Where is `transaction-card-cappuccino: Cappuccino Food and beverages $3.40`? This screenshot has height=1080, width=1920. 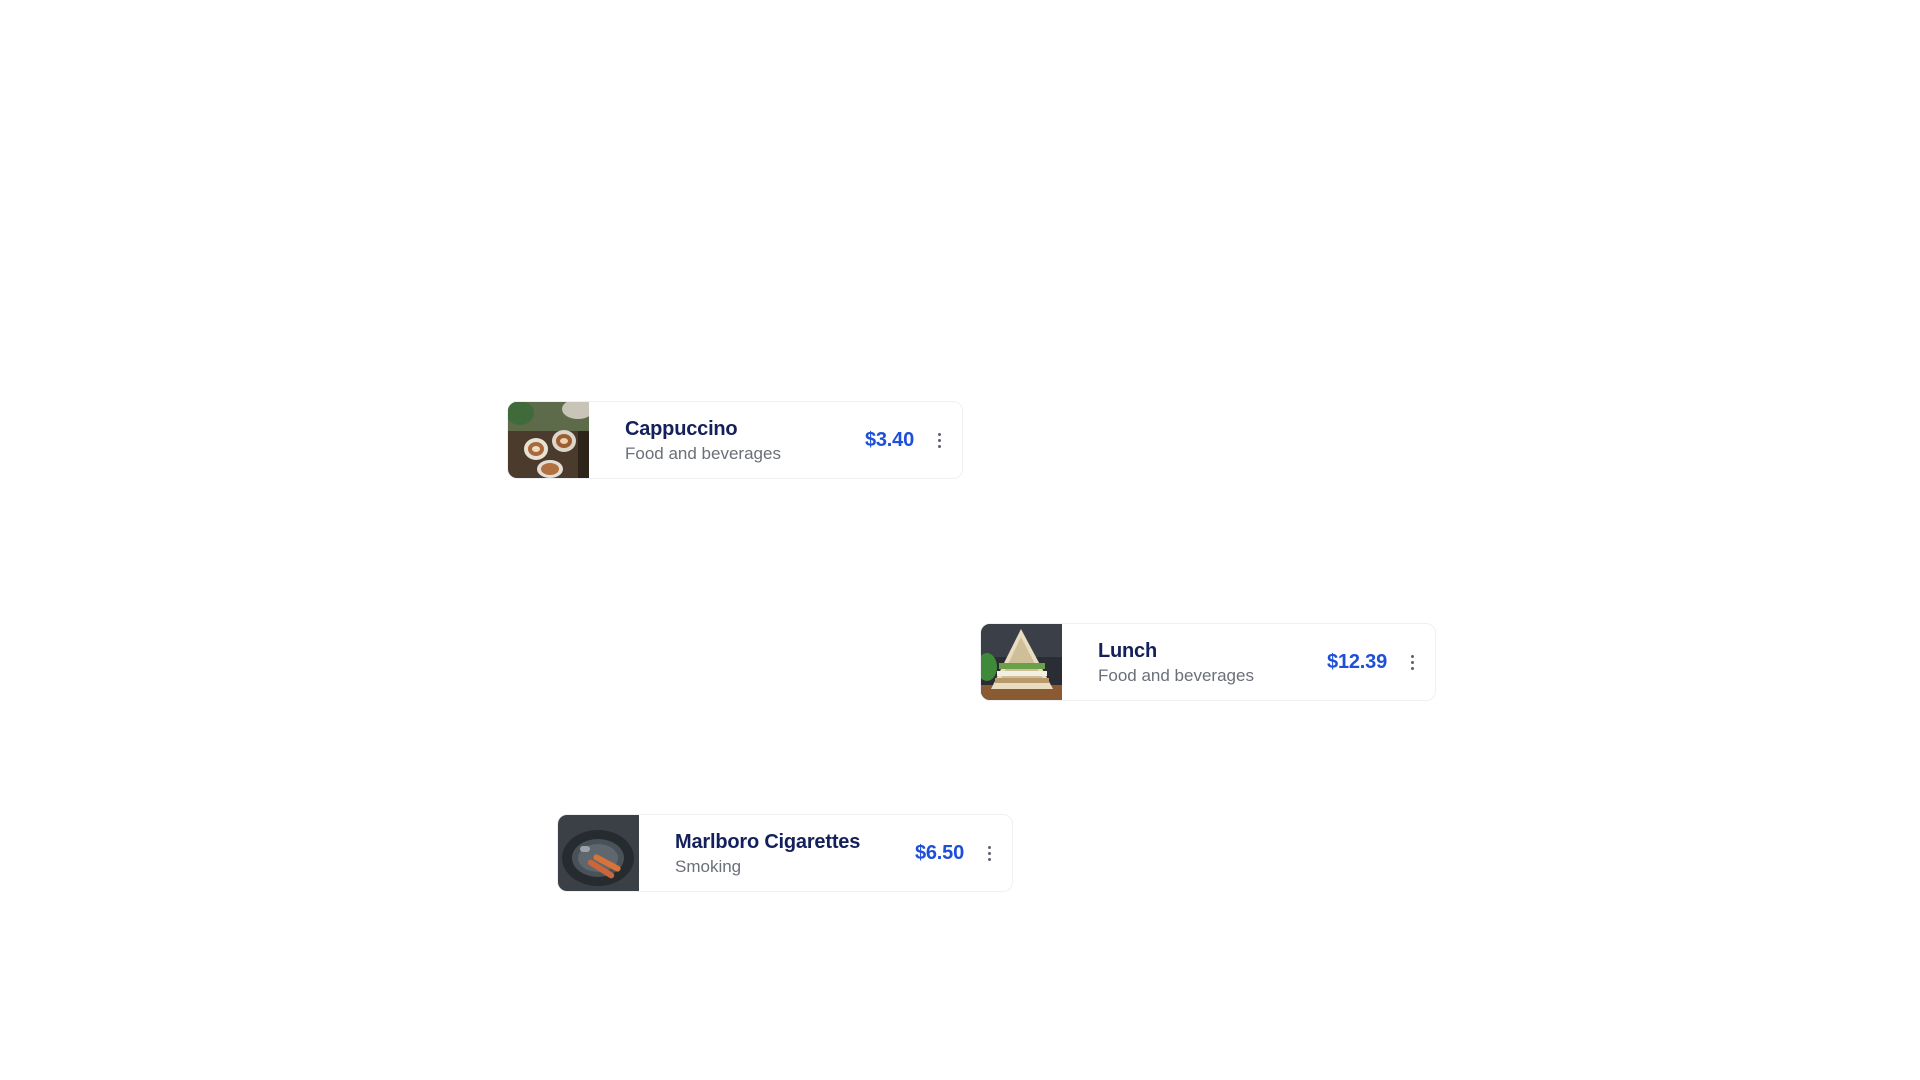 transaction-card-cappuccino: Cappuccino Food and beverages $3.40 is located at coordinates (735, 440).